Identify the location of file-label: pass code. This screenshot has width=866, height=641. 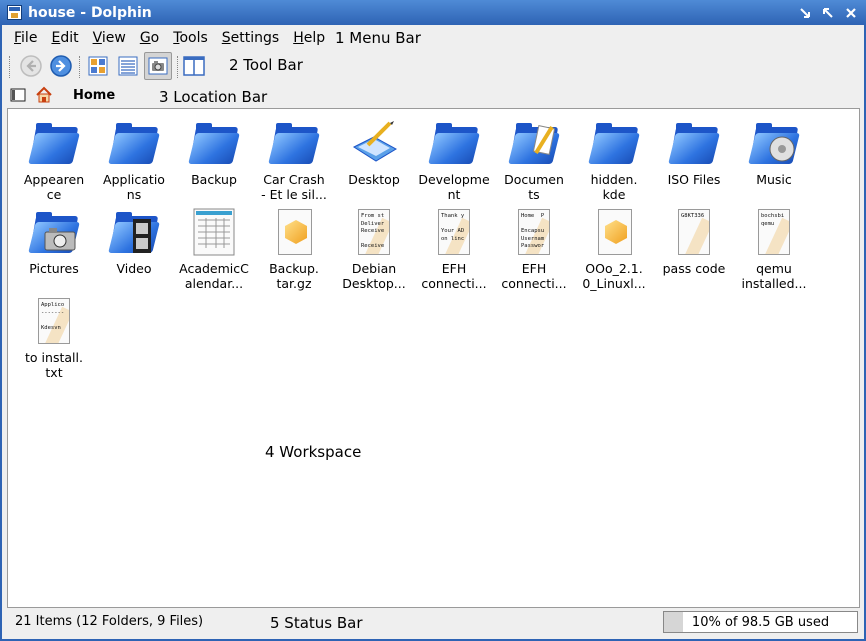
(694, 268).